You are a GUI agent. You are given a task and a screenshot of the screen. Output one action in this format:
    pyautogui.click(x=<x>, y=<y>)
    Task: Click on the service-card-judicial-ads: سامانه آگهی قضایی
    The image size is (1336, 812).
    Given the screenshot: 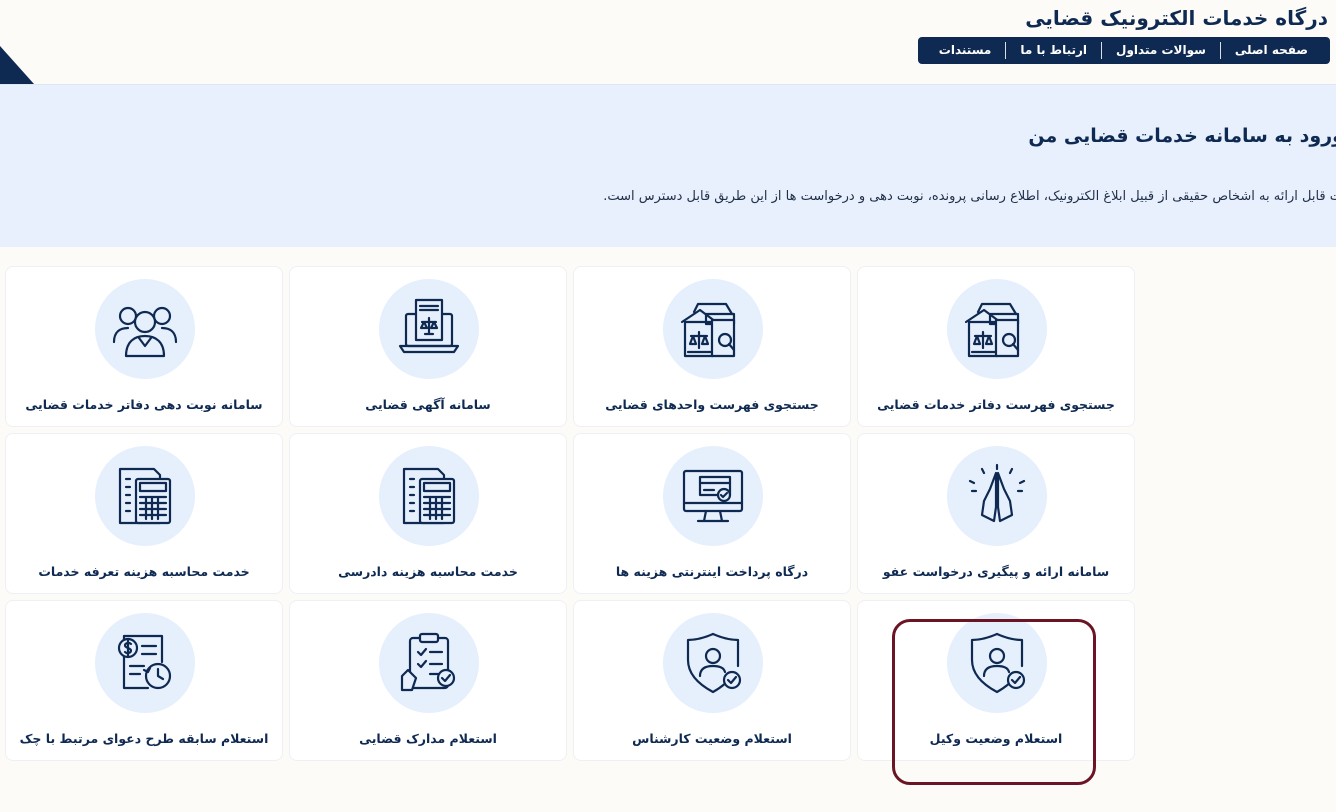 What is the action you would take?
    pyautogui.click(x=428, y=346)
    